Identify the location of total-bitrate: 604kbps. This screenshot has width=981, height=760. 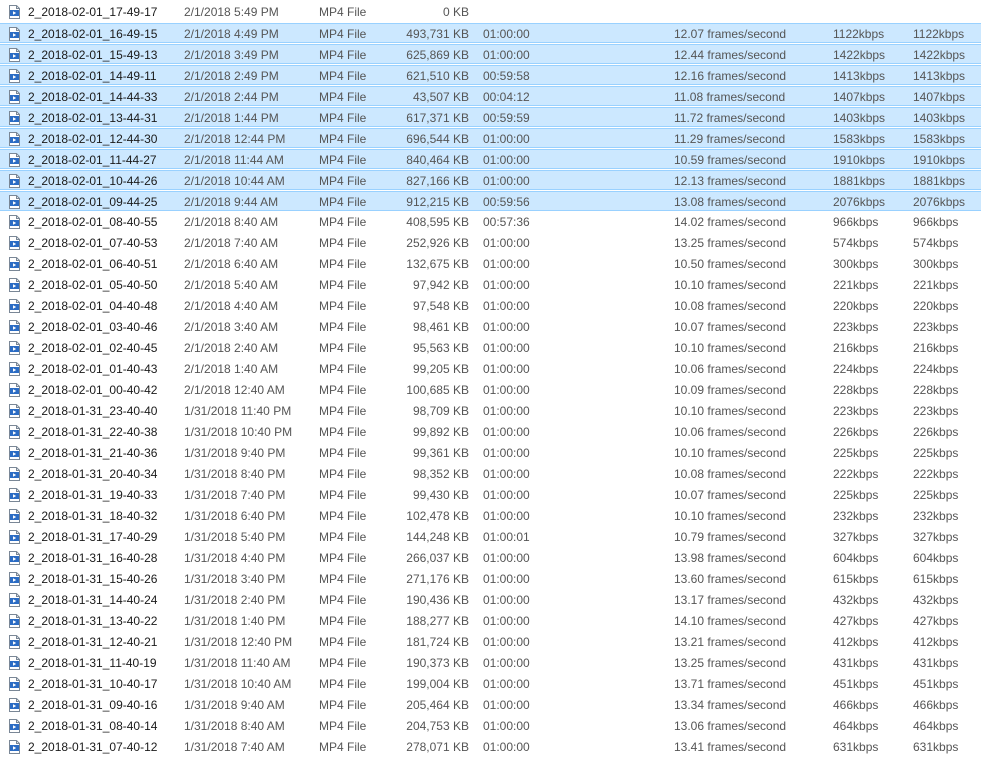
(936, 558).